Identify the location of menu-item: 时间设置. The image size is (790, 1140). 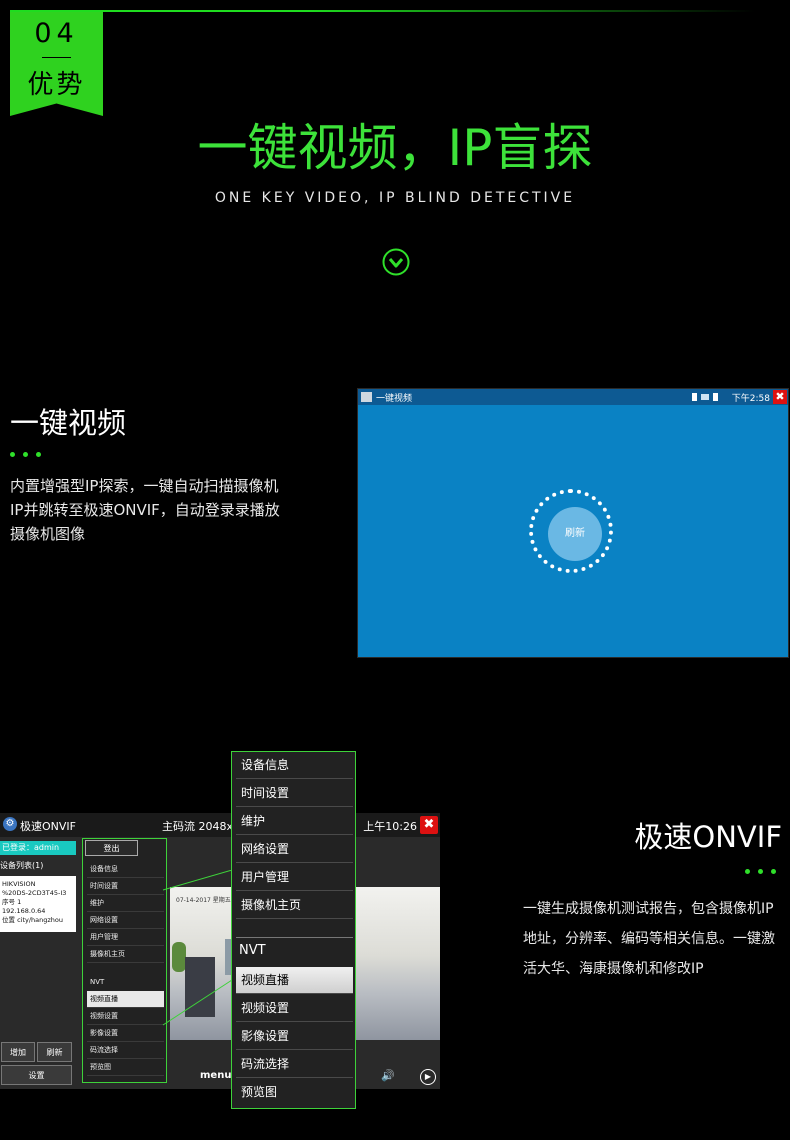
(125, 886).